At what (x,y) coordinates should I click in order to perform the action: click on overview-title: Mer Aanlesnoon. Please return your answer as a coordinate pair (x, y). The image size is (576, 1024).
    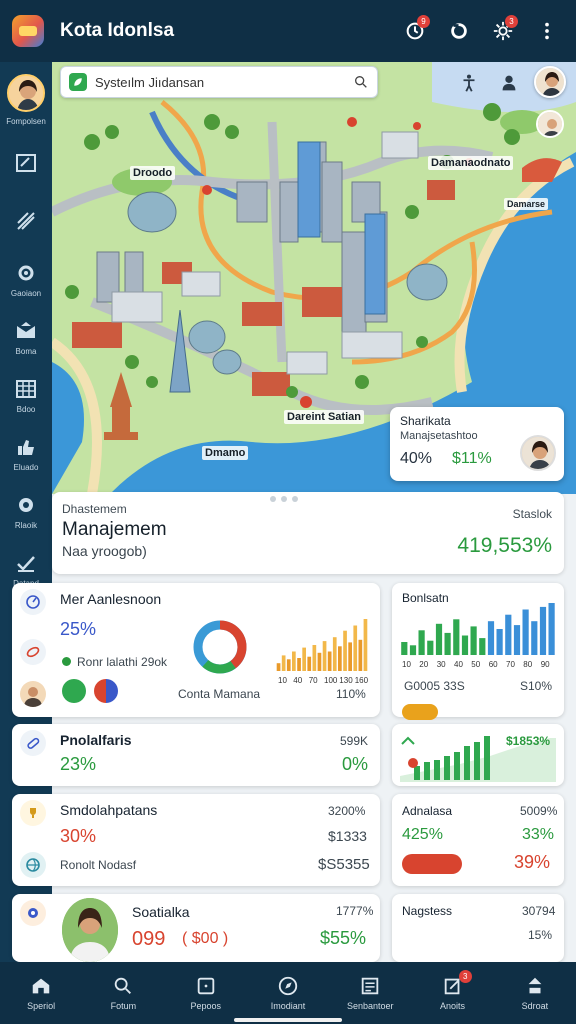
    Looking at the image, I should click on (111, 599).